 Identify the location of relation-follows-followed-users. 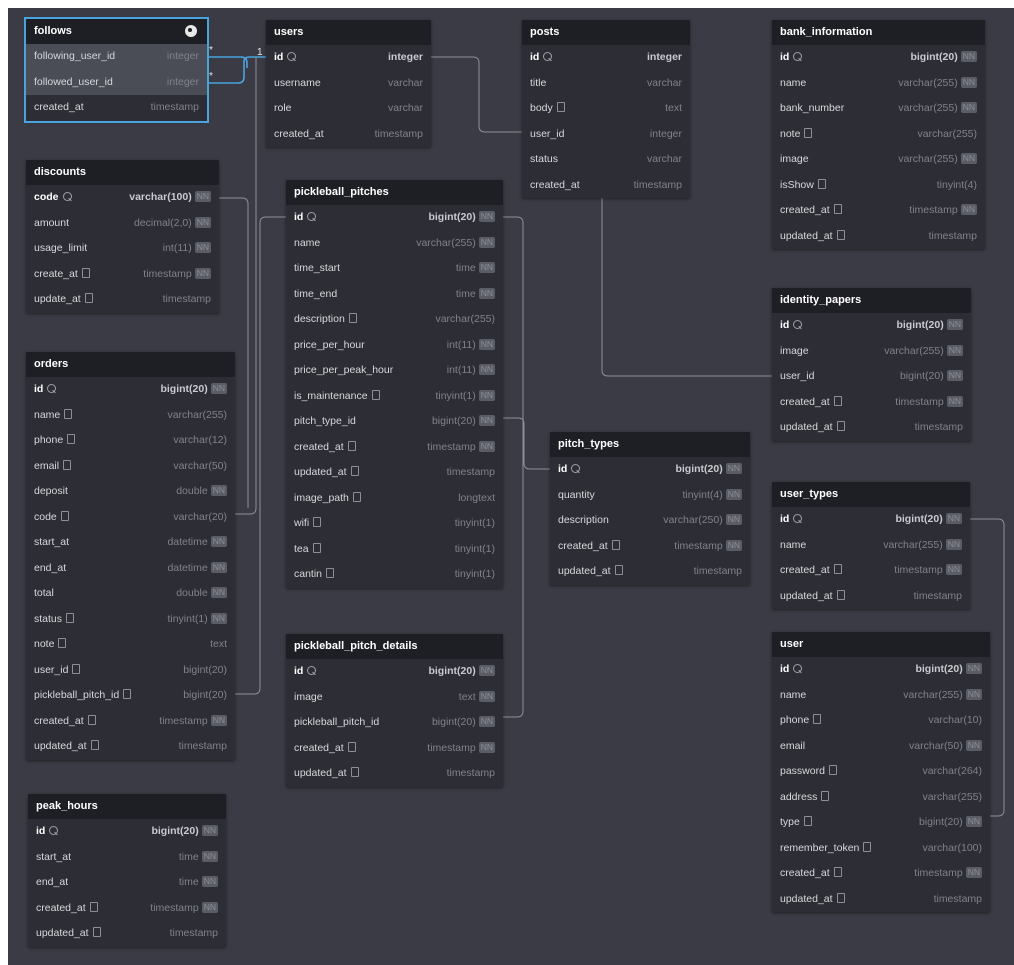
(236, 70).